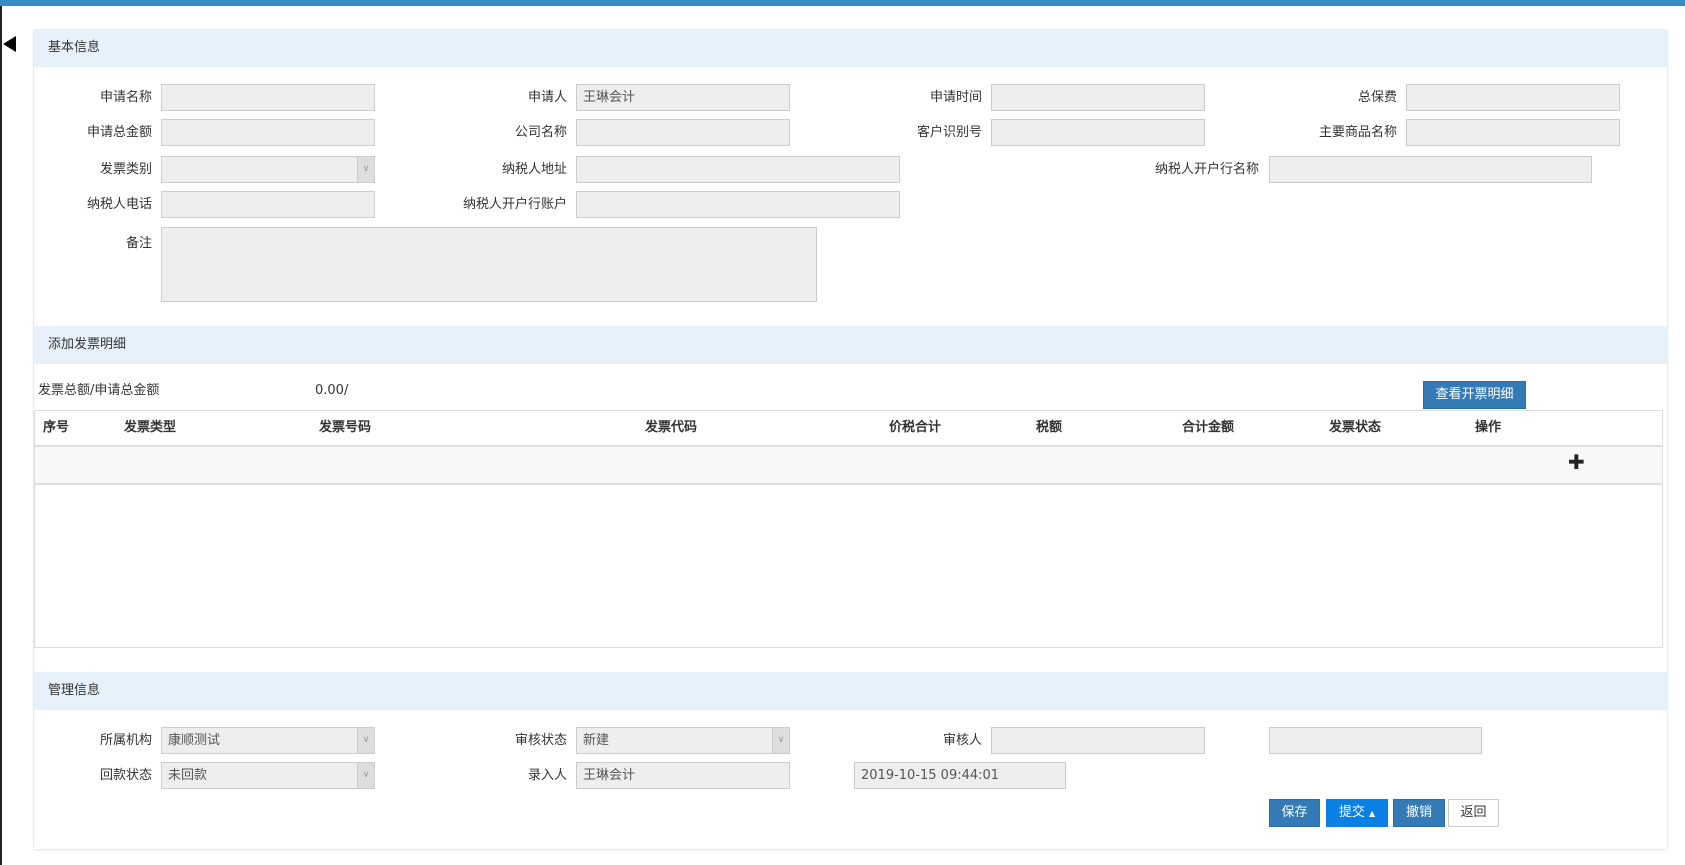  I want to click on apply-name-input, so click(268, 97).